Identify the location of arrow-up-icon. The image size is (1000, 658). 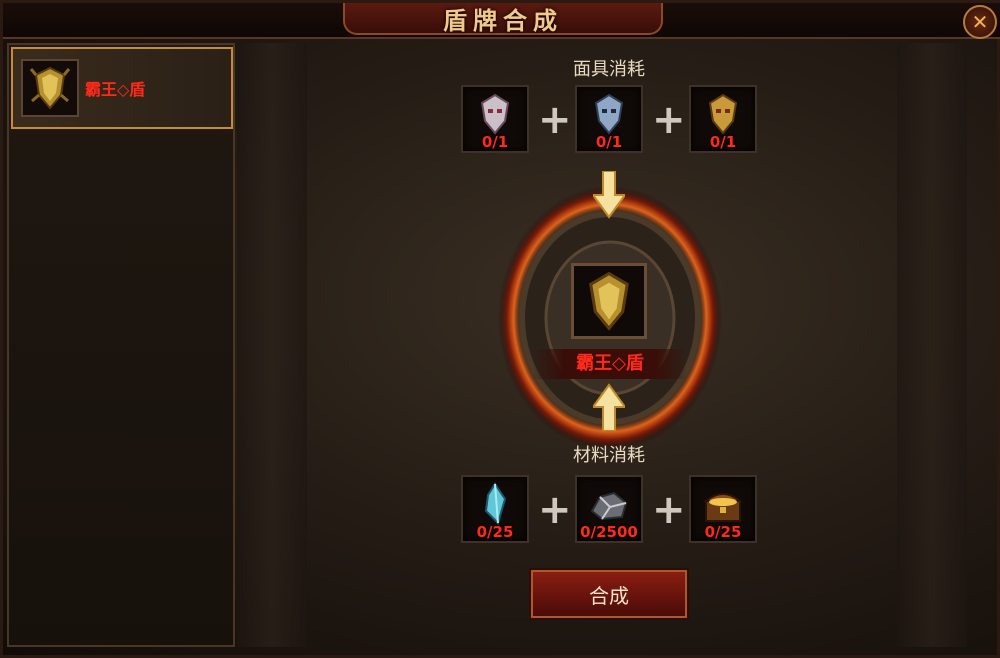
(609, 407).